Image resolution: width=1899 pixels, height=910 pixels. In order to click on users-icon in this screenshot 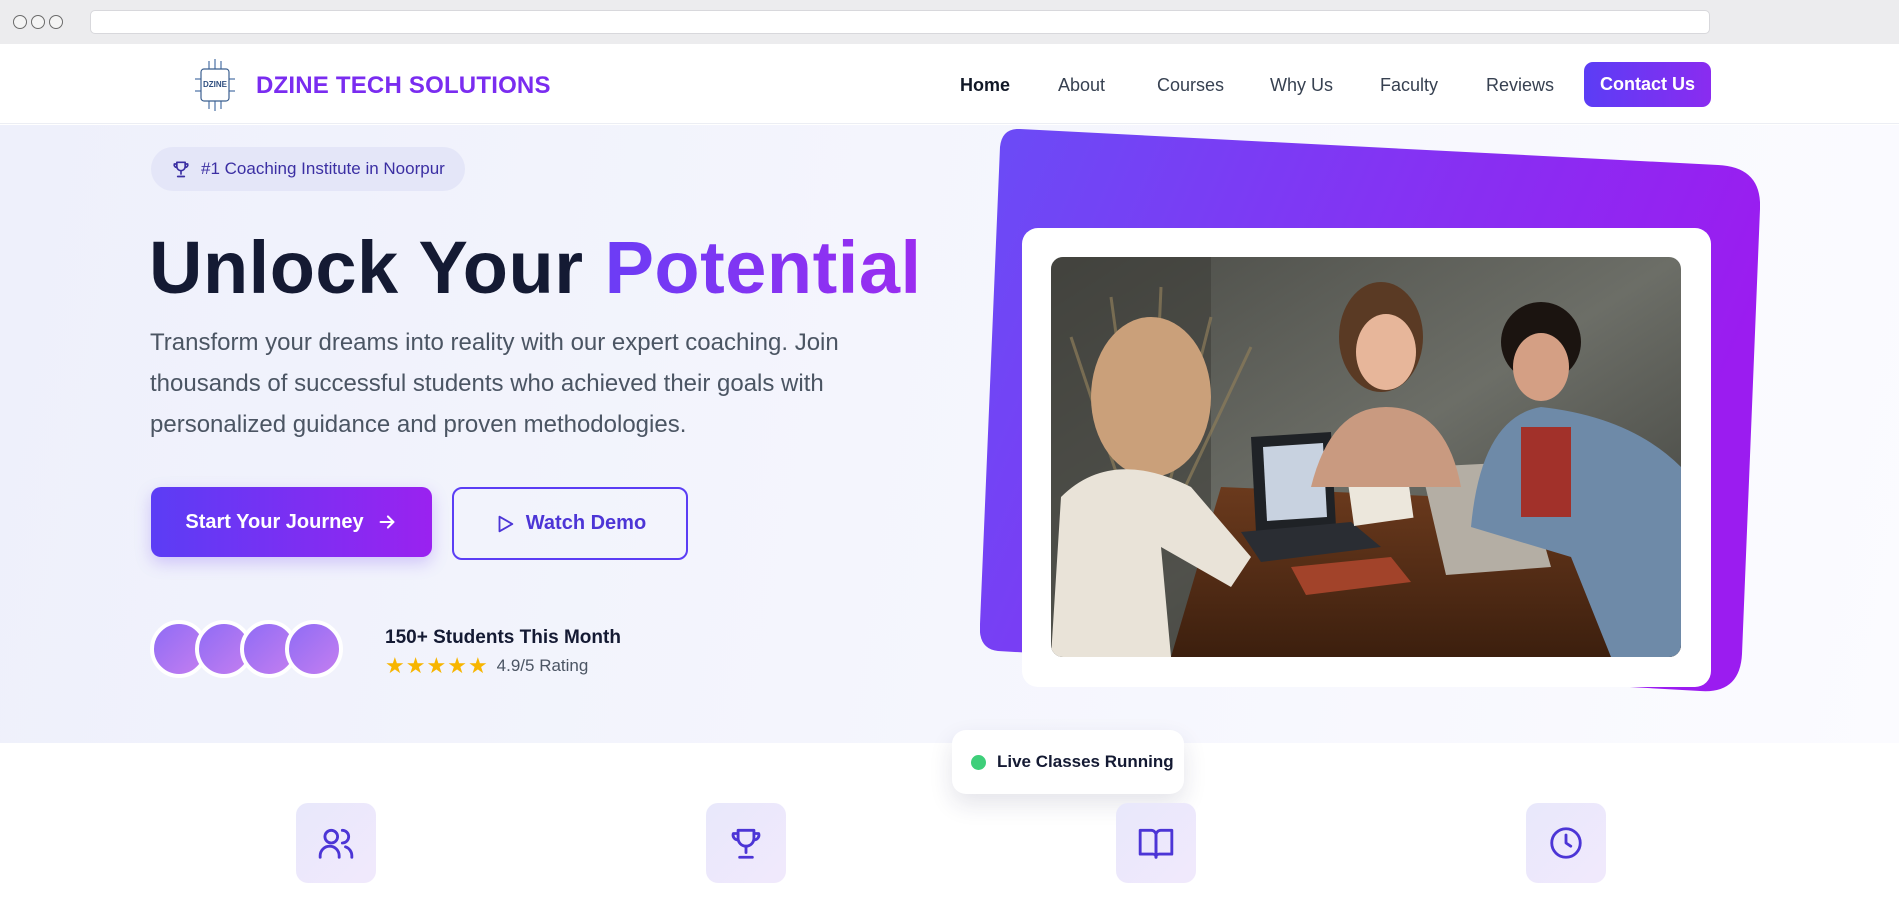, I will do `click(336, 843)`.